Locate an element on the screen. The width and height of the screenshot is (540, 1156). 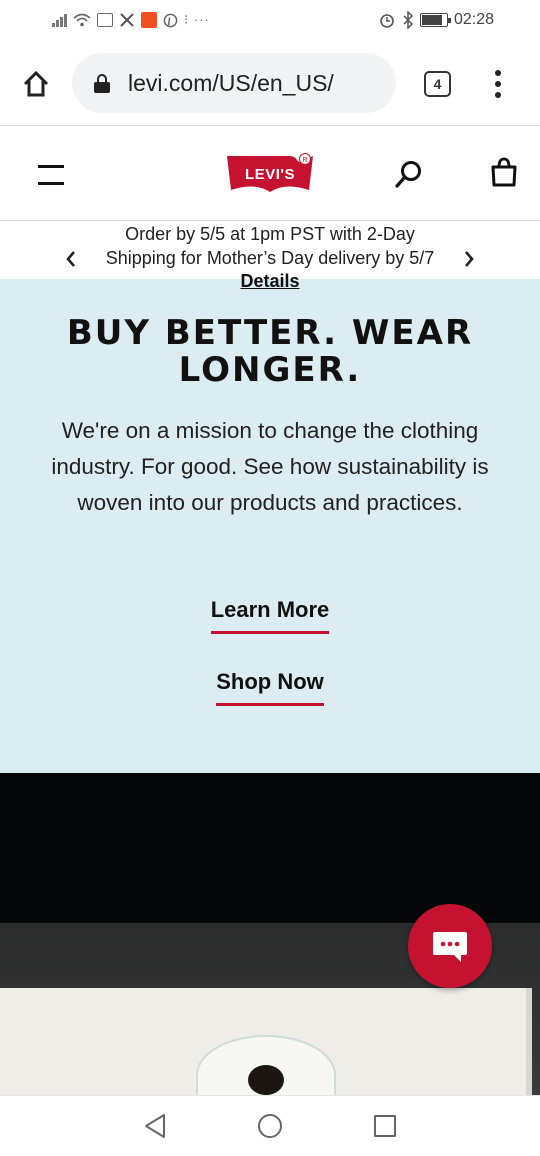
alarm-icon is located at coordinates (387, 21).